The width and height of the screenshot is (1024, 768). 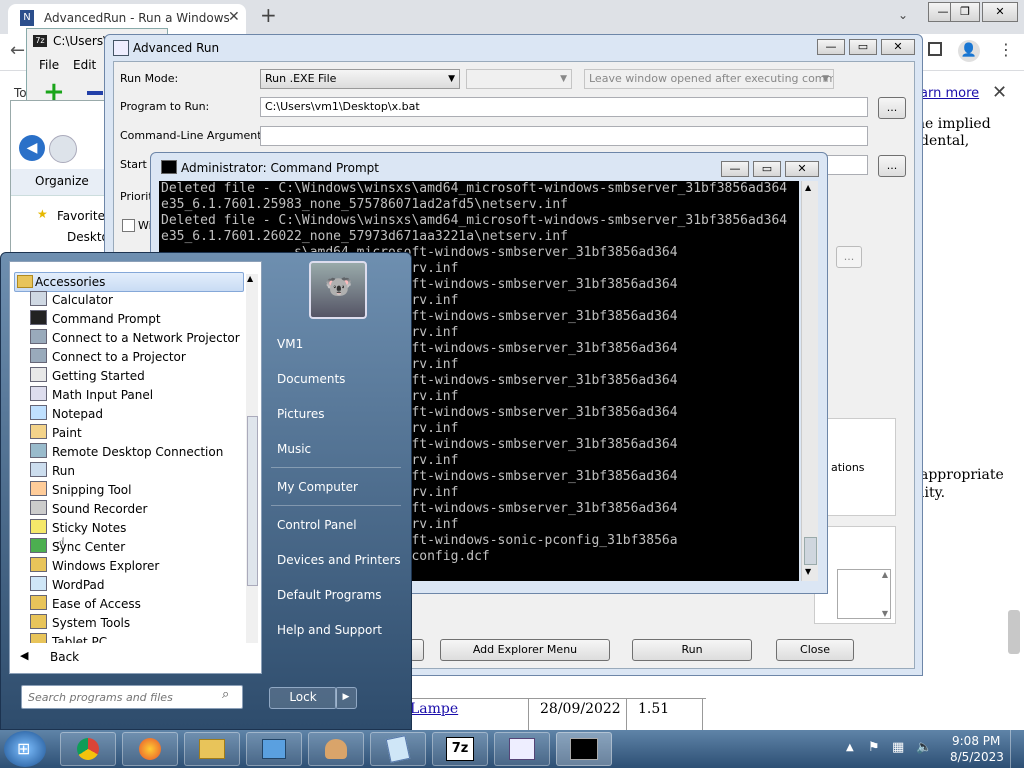 I want to click on command-line-args-input, so click(x=564, y=136).